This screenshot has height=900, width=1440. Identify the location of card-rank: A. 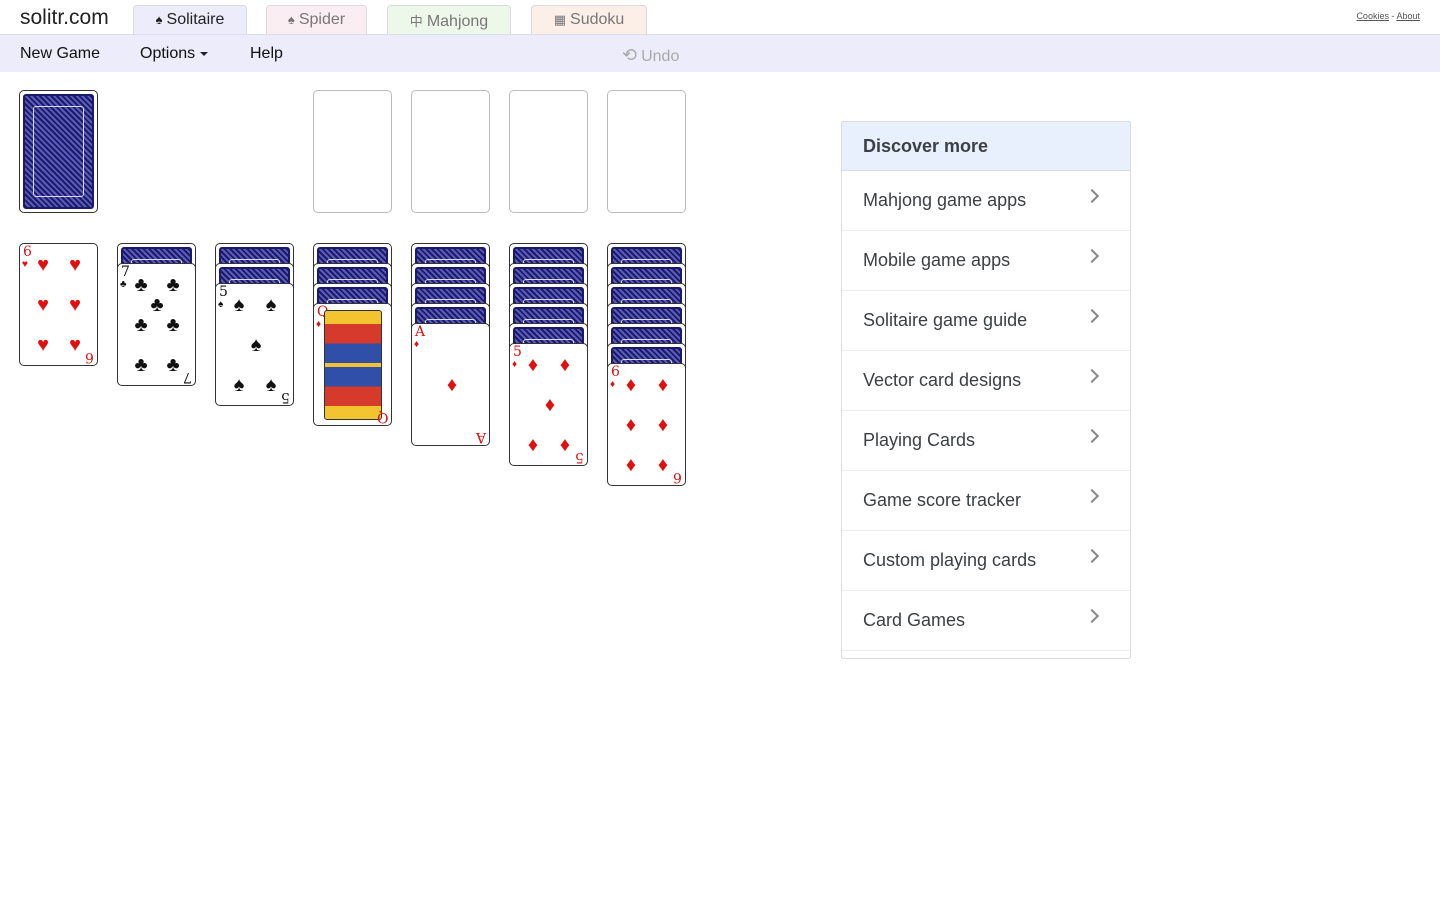
(420, 332).